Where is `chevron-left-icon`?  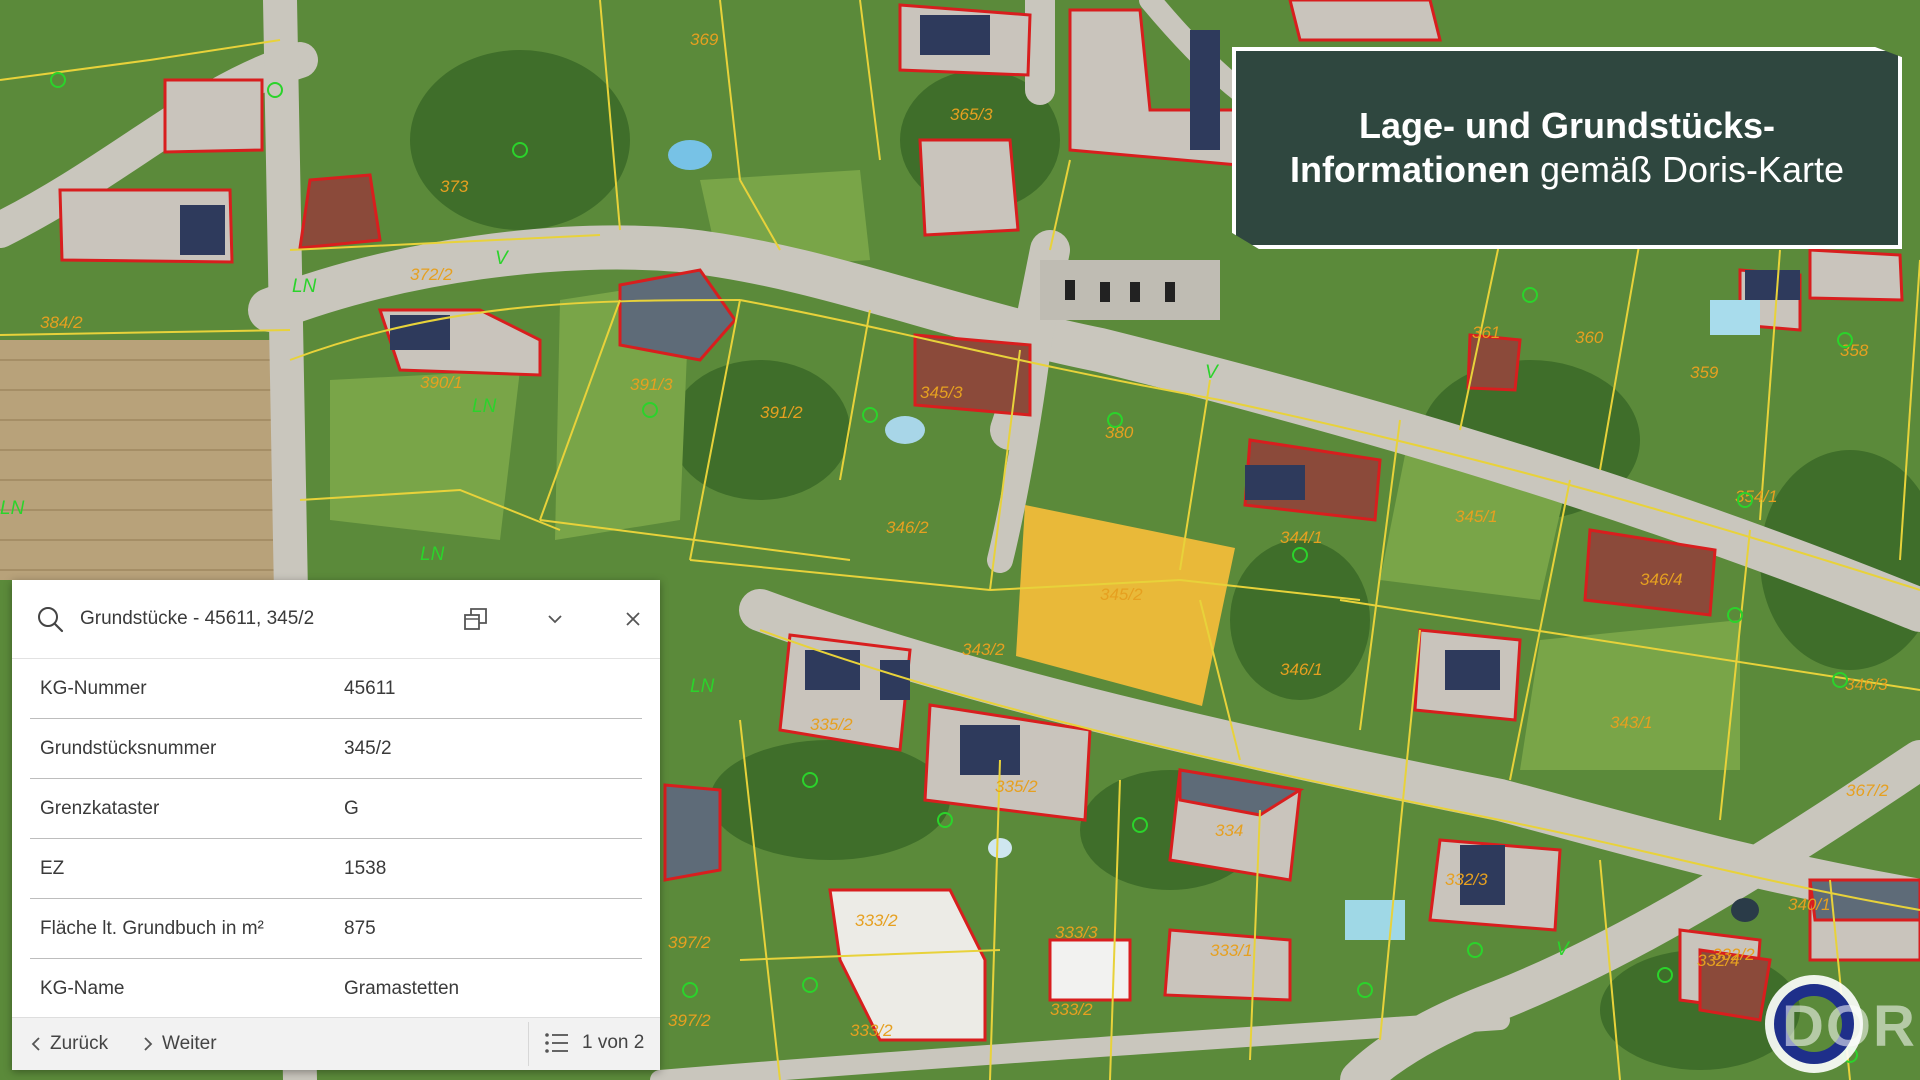 chevron-left-icon is located at coordinates (35, 1044).